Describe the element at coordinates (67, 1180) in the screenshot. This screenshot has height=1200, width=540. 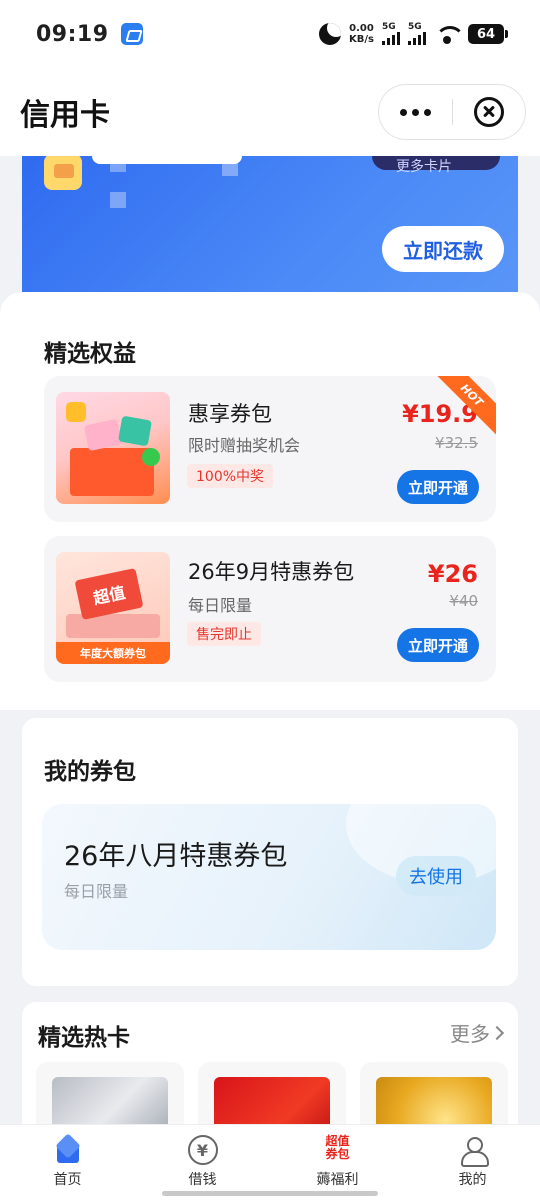
I see `tab-label: 首页` at that location.